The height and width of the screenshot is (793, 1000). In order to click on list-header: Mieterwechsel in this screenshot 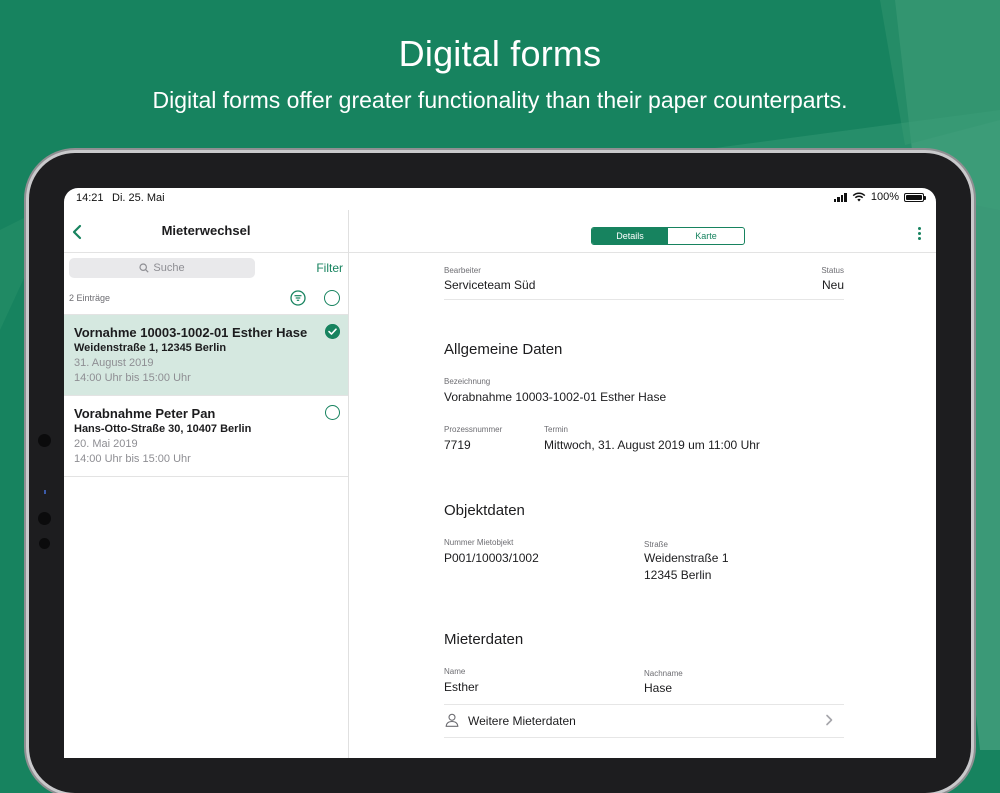, I will do `click(206, 231)`.